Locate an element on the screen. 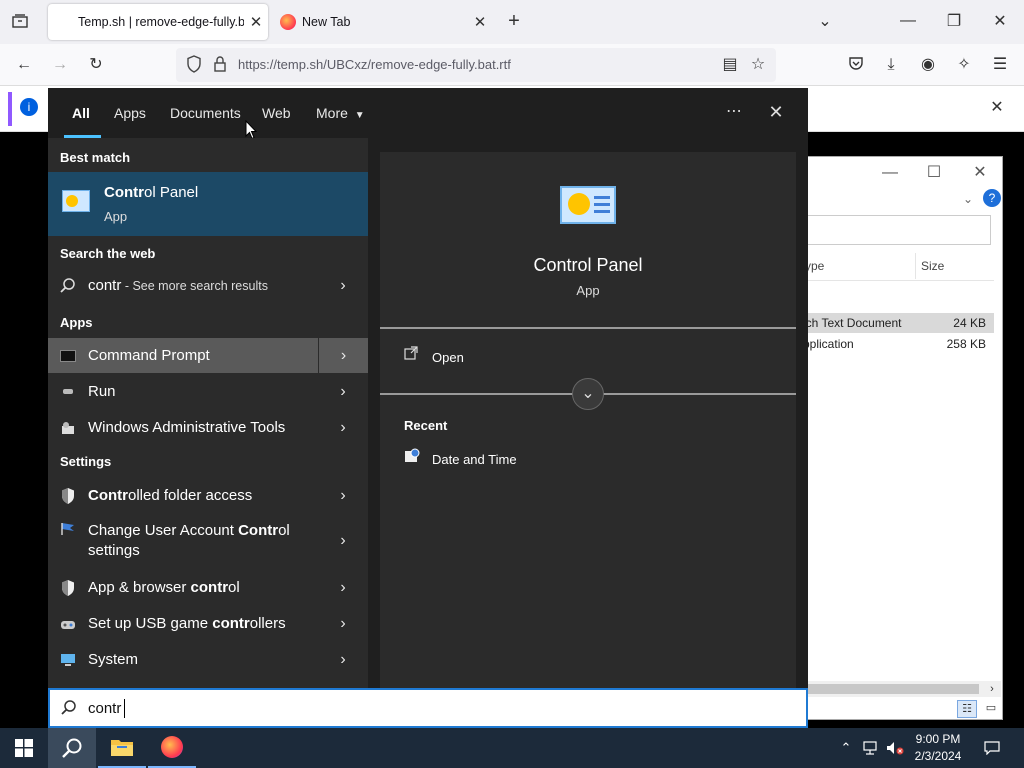 The image size is (1024, 768). hamburger-menu-icon: ☰ is located at coordinates (1000, 65).